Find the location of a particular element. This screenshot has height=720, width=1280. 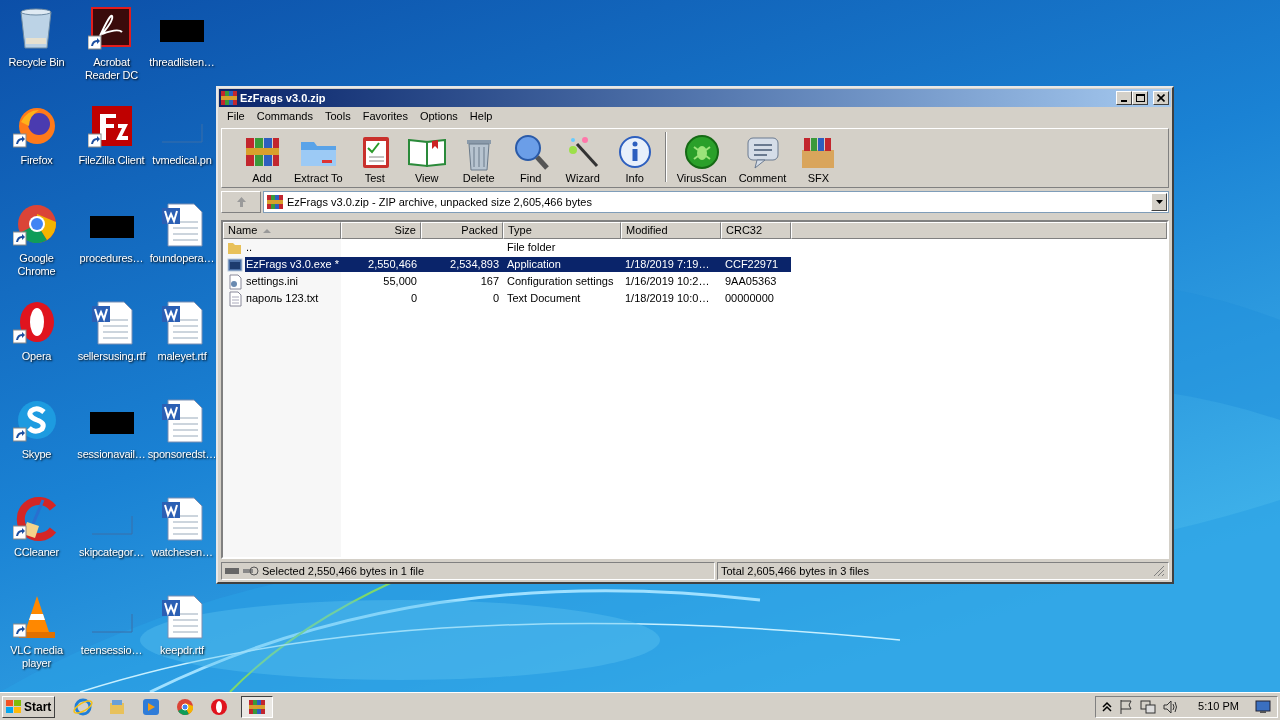

desktop-icon-label: Google Chrome is located at coordinates (36, 265).